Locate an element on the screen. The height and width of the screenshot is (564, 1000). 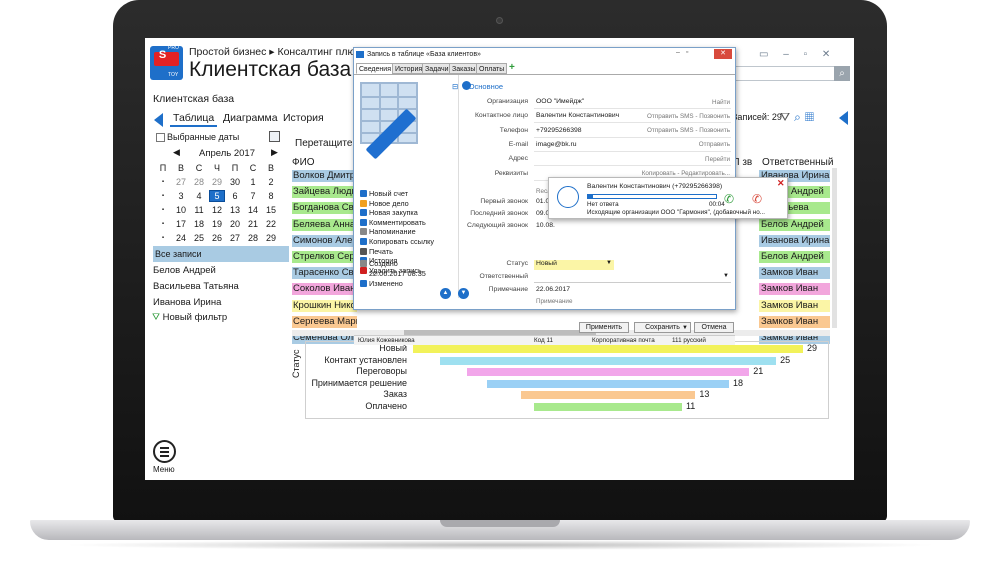
dialog-action-item: Новая закупка is located at coordinates (389, 212).